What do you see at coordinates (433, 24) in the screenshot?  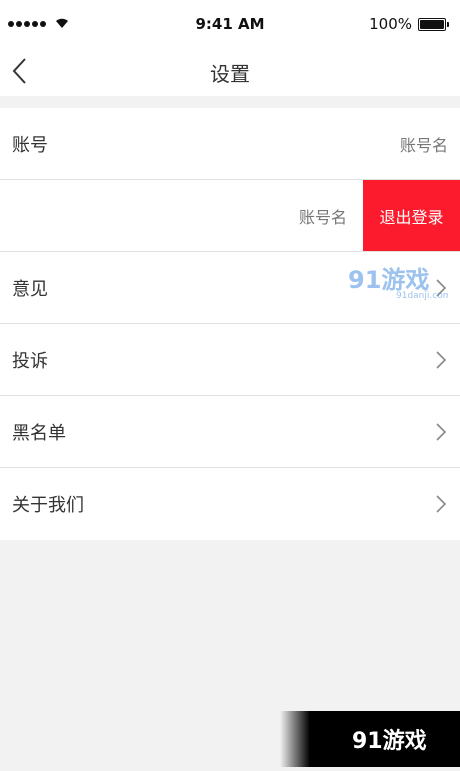 I see `battery-icon` at bounding box center [433, 24].